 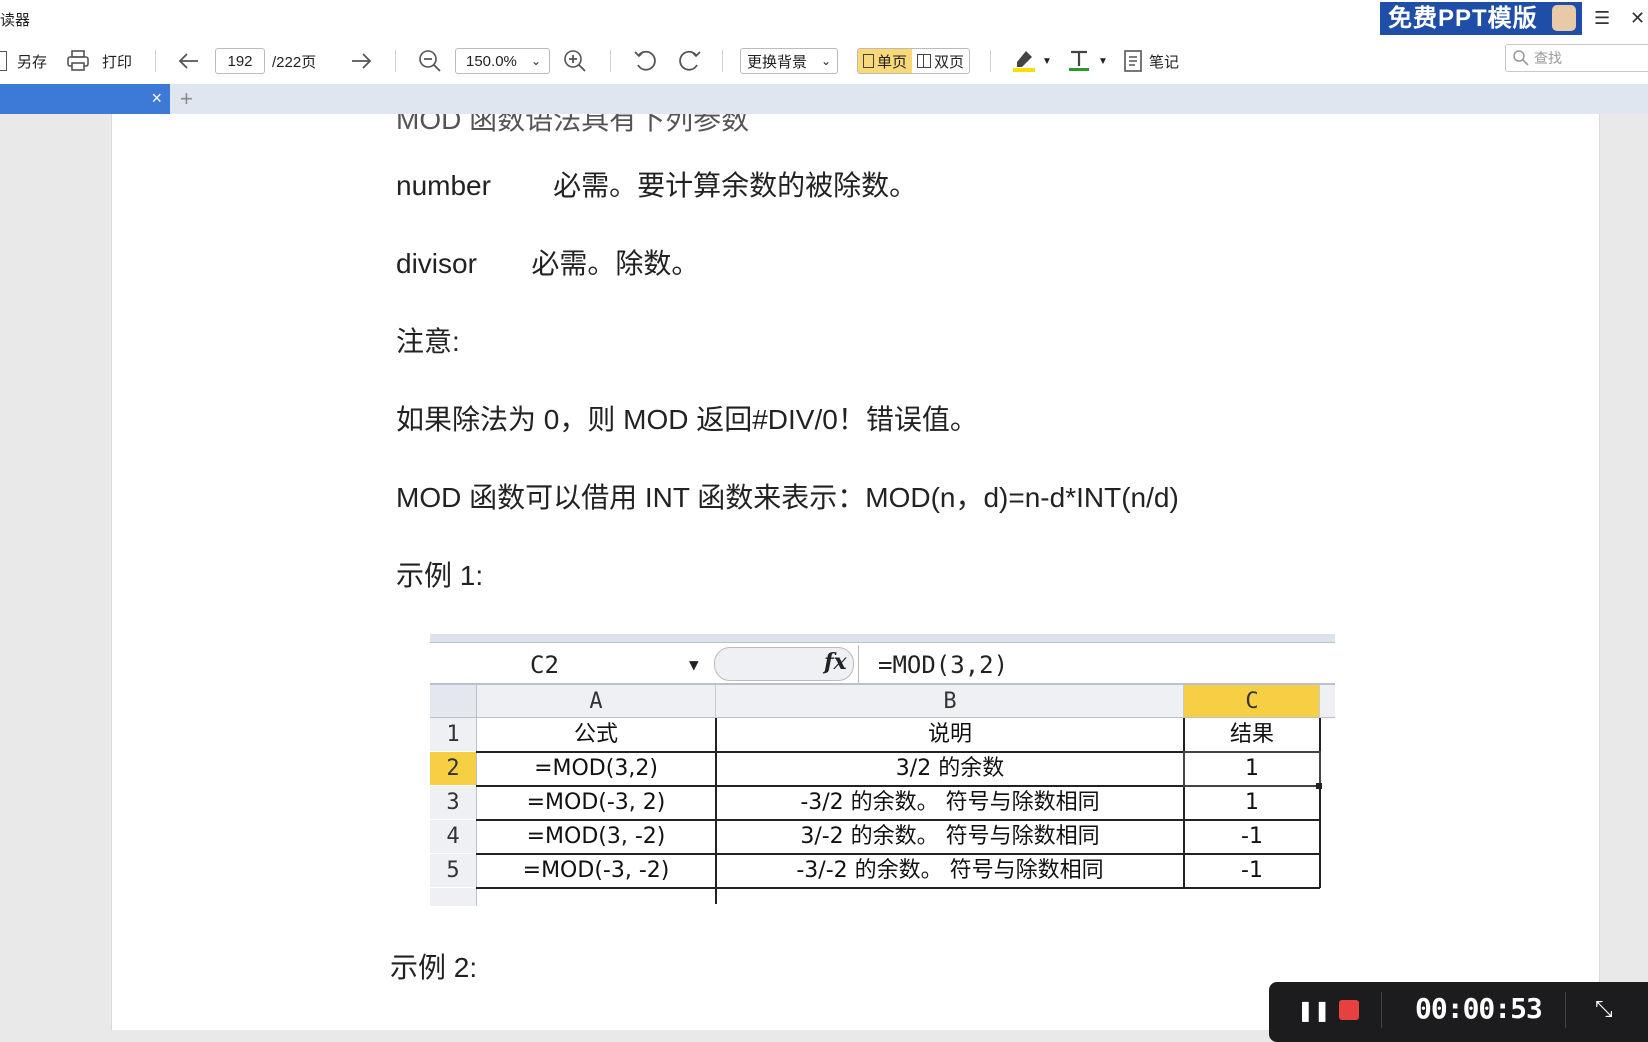 What do you see at coordinates (1349, 1010) in the screenshot?
I see `stop-icon` at bounding box center [1349, 1010].